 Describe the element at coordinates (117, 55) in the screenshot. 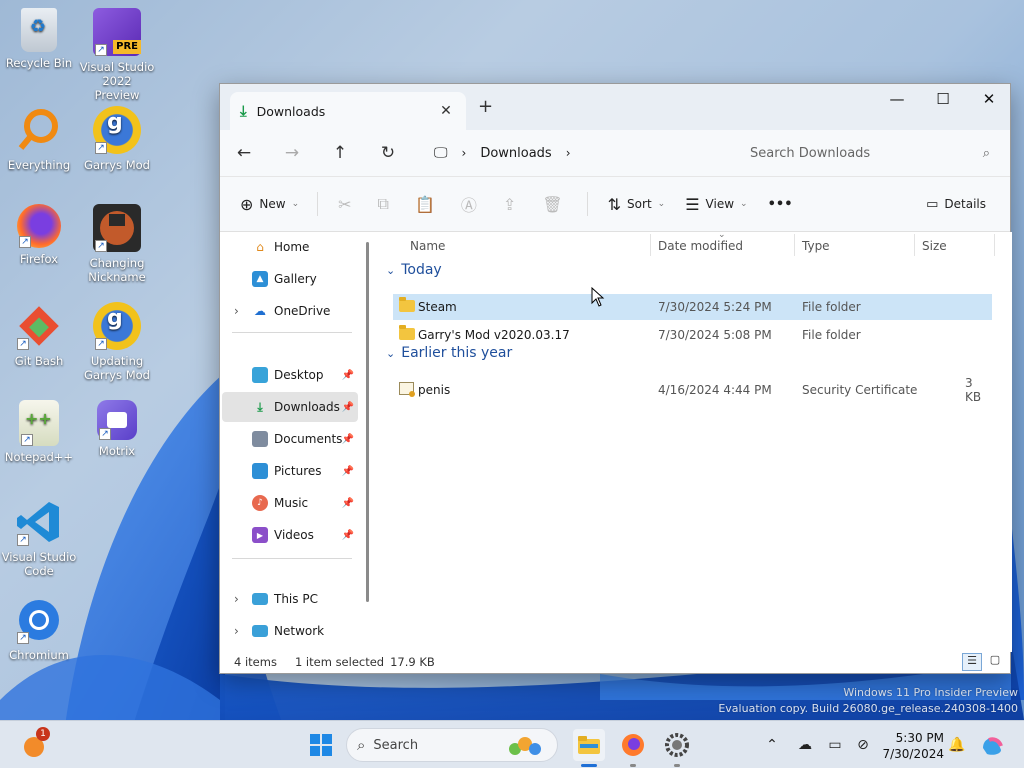

I see `desktop-icon-visual-studio: PRE ↗ Visual Studio 2022 Preview` at that location.